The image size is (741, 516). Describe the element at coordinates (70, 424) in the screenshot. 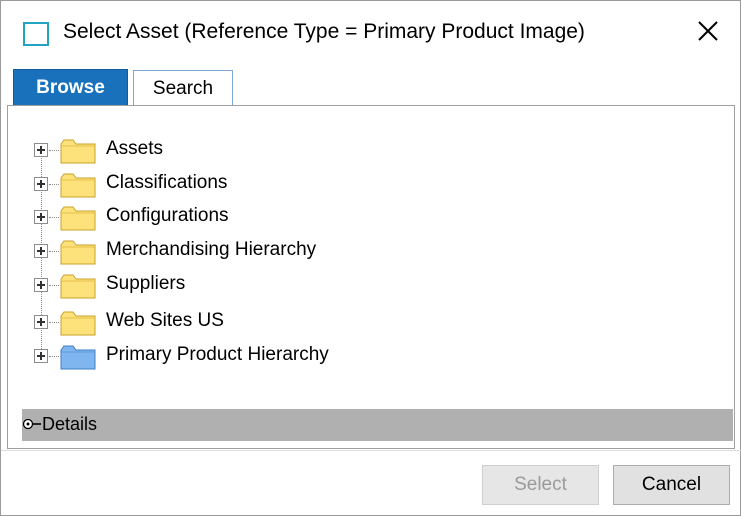

I see `details-label: Details` at that location.